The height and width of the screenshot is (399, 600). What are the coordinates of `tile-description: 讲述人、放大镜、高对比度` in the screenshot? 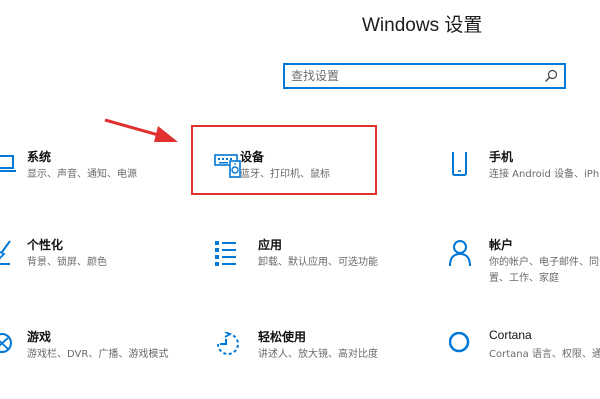 It's located at (318, 354).